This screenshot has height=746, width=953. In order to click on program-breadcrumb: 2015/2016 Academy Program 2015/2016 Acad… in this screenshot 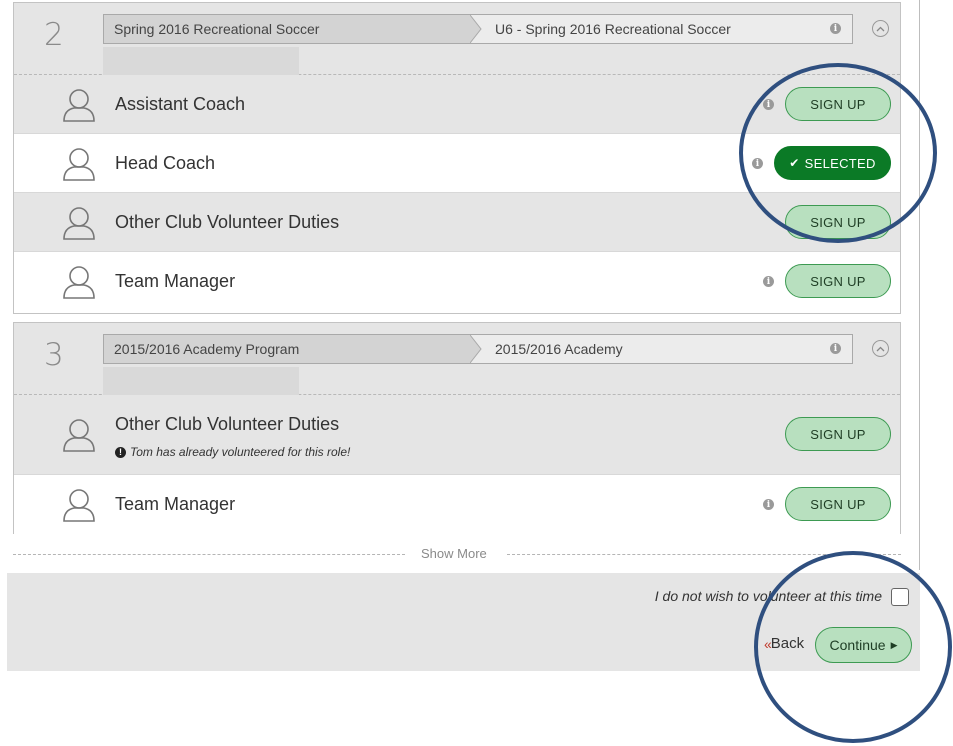, I will do `click(478, 349)`.